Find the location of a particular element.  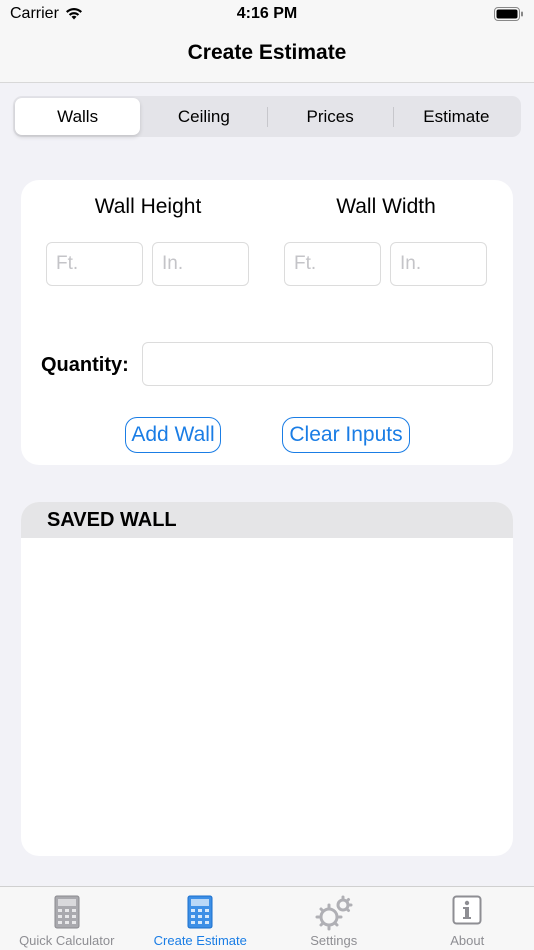

calculator-blue-icon is located at coordinates (200, 914).